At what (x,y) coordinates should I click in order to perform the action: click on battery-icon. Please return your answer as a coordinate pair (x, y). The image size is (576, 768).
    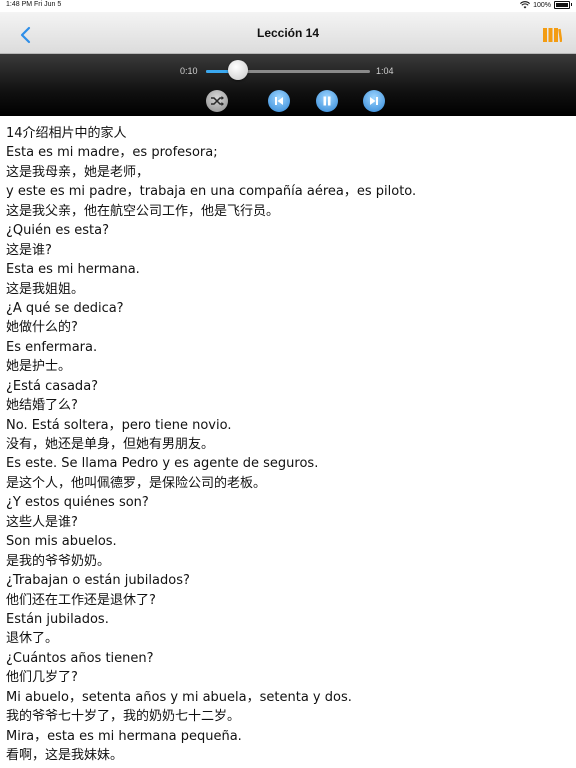
    Looking at the image, I should click on (563, 5).